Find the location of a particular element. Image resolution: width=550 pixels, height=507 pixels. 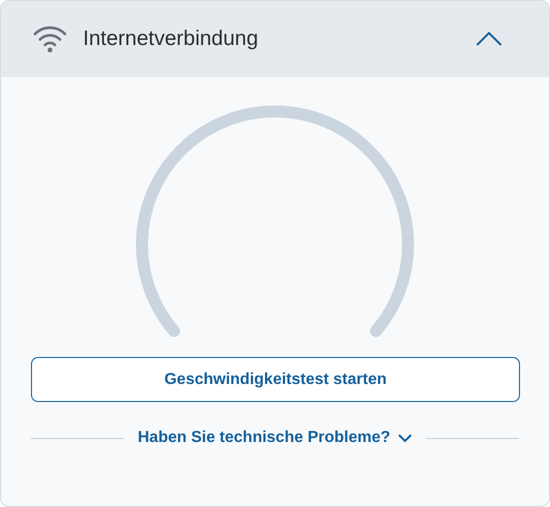

wifi-icon is located at coordinates (50, 39).